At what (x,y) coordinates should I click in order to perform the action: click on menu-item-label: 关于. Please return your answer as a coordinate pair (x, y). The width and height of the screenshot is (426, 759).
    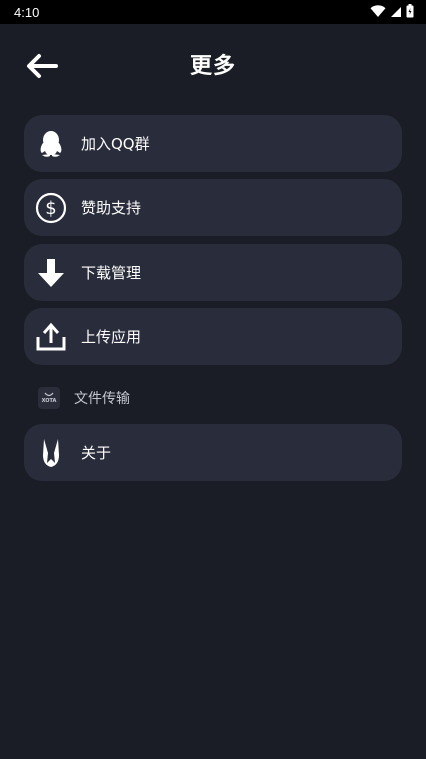
    Looking at the image, I should click on (96, 453).